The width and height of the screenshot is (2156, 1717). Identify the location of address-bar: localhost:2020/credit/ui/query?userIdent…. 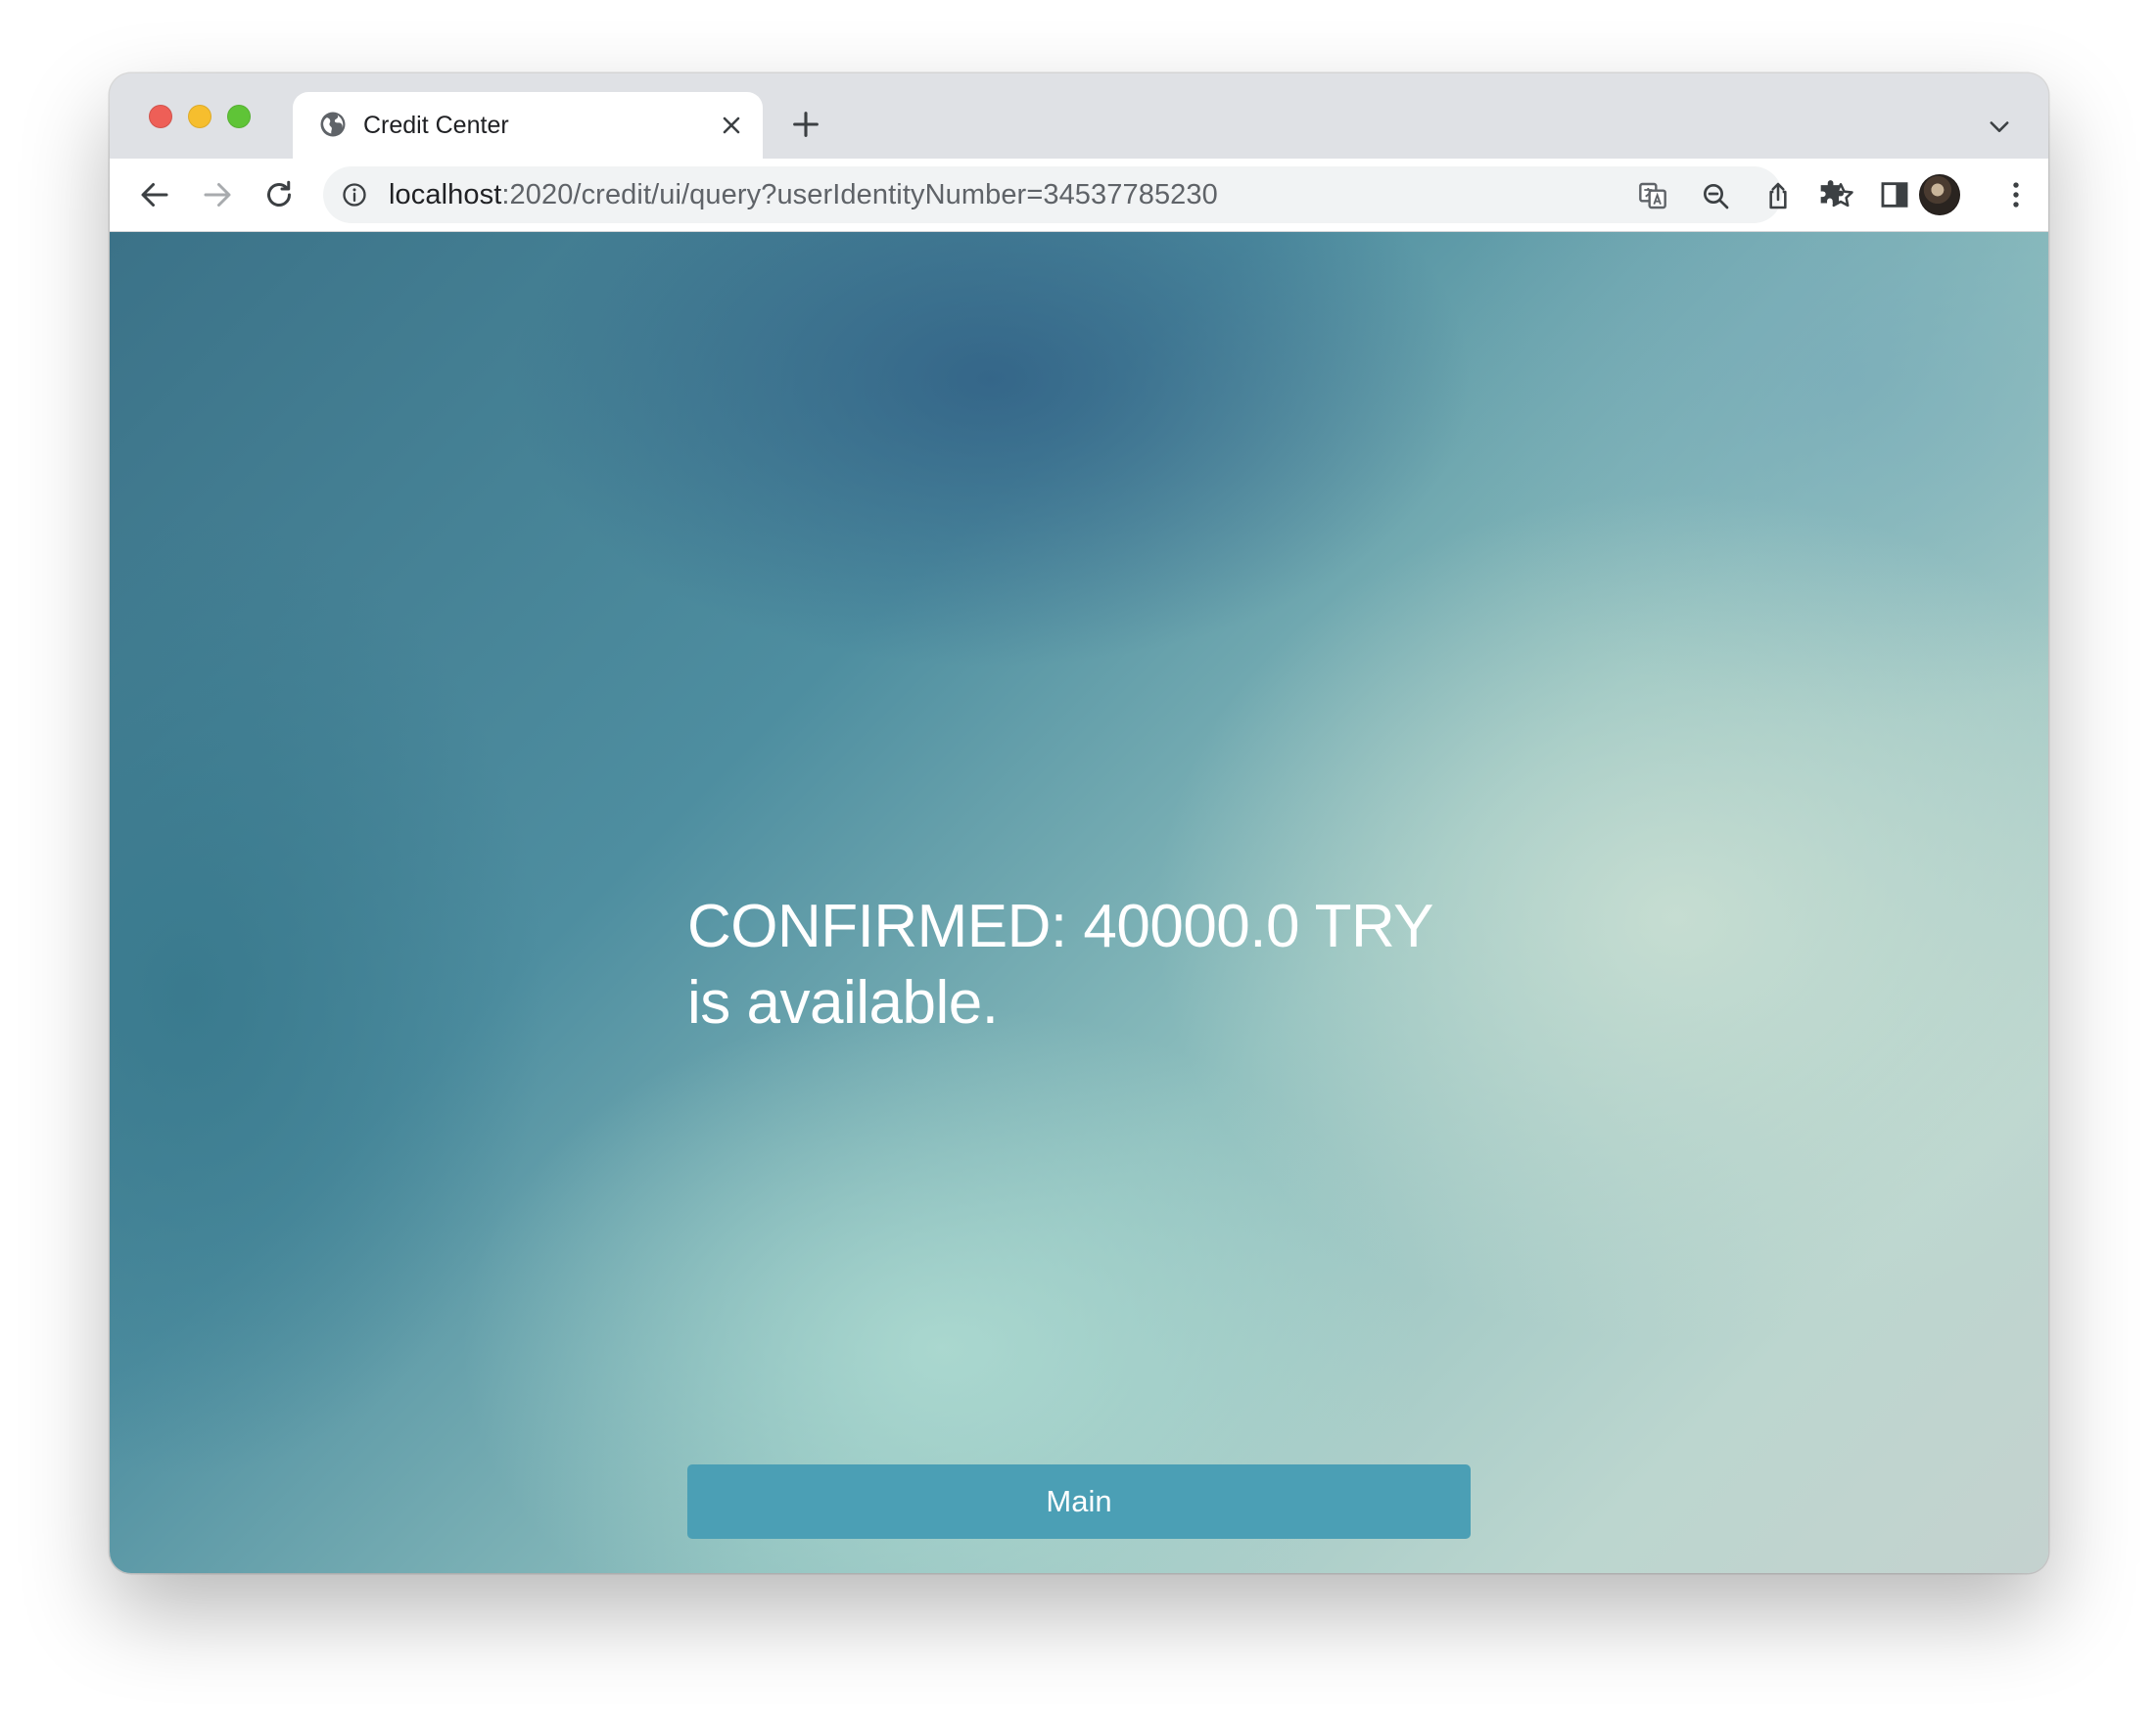
(1088, 194).